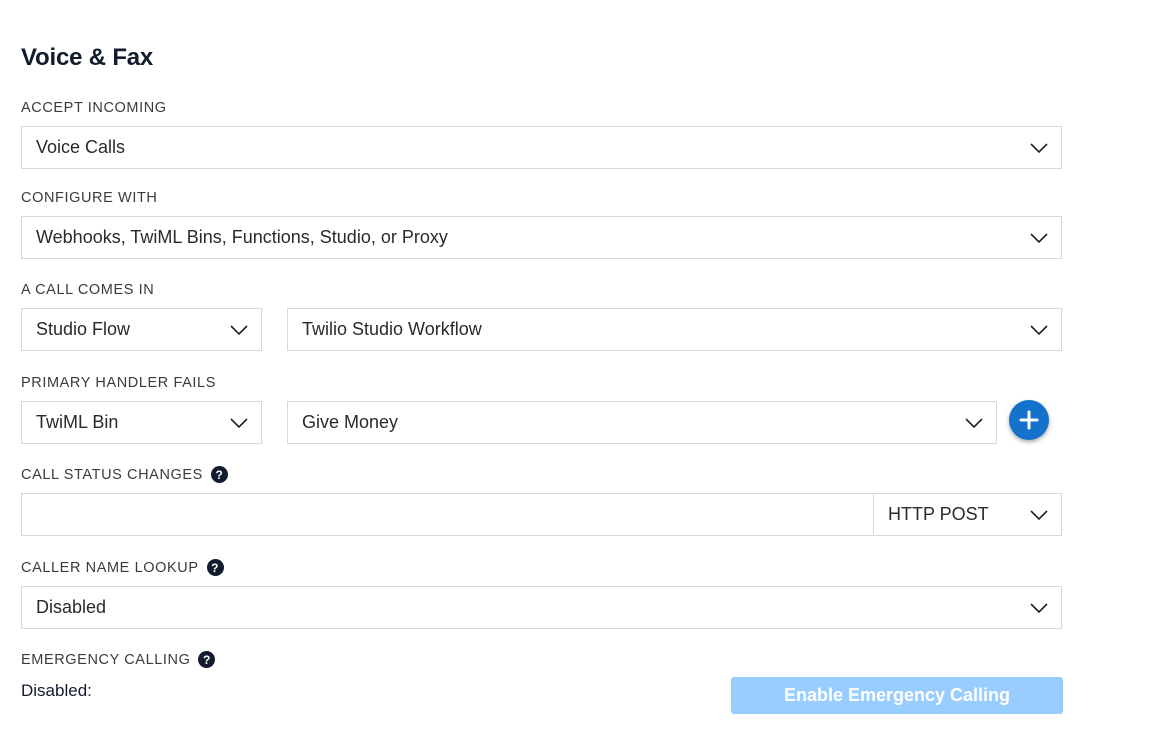 Image resolution: width=1162 pixels, height=732 pixels. Describe the element at coordinates (56, 690) in the screenshot. I see `emergency-calling-status: Disabled:` at that location.